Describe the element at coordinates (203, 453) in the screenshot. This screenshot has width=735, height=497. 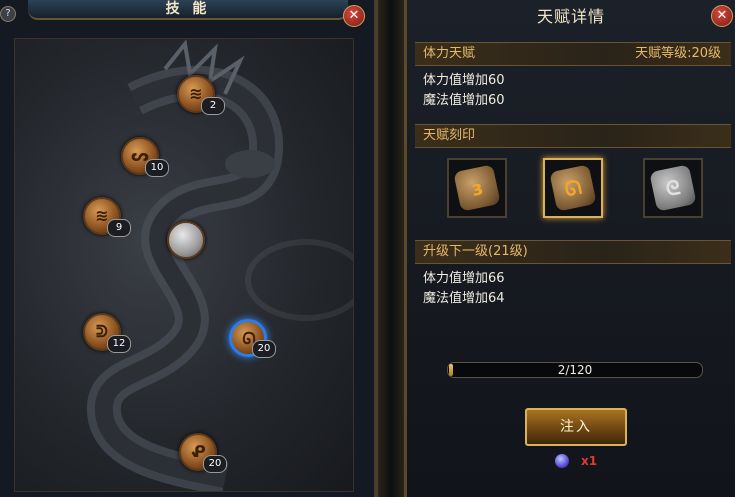
I see `talent-node: ᕵ 20` at that location.